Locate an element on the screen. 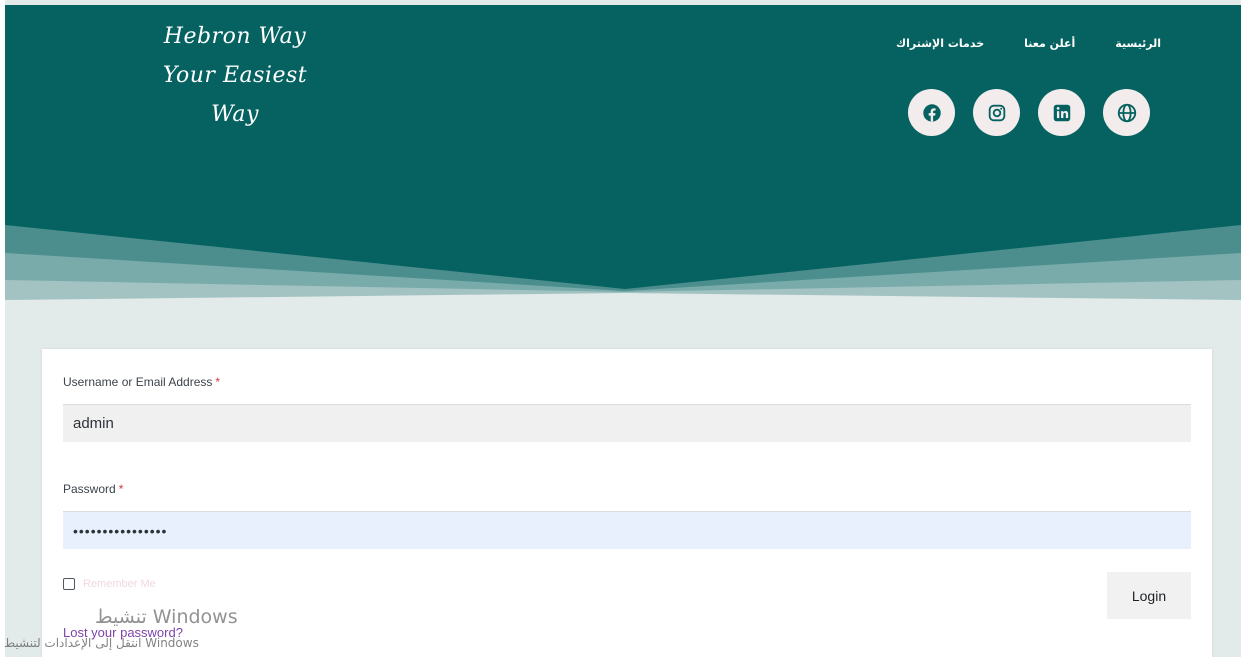  nav-item-subscription: خدمات الإشتراك is located at coordinates (940, 43).